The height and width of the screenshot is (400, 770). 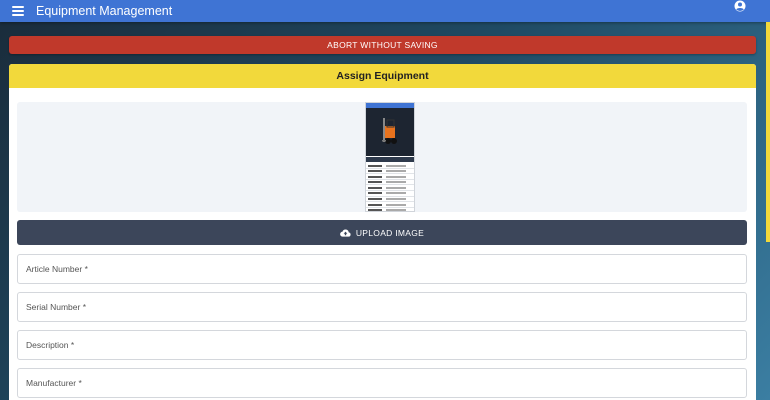 What do you see at coordinates (47, 345) in the screenshot?
I see `field-label: Description` at bounding box center [47, 345].